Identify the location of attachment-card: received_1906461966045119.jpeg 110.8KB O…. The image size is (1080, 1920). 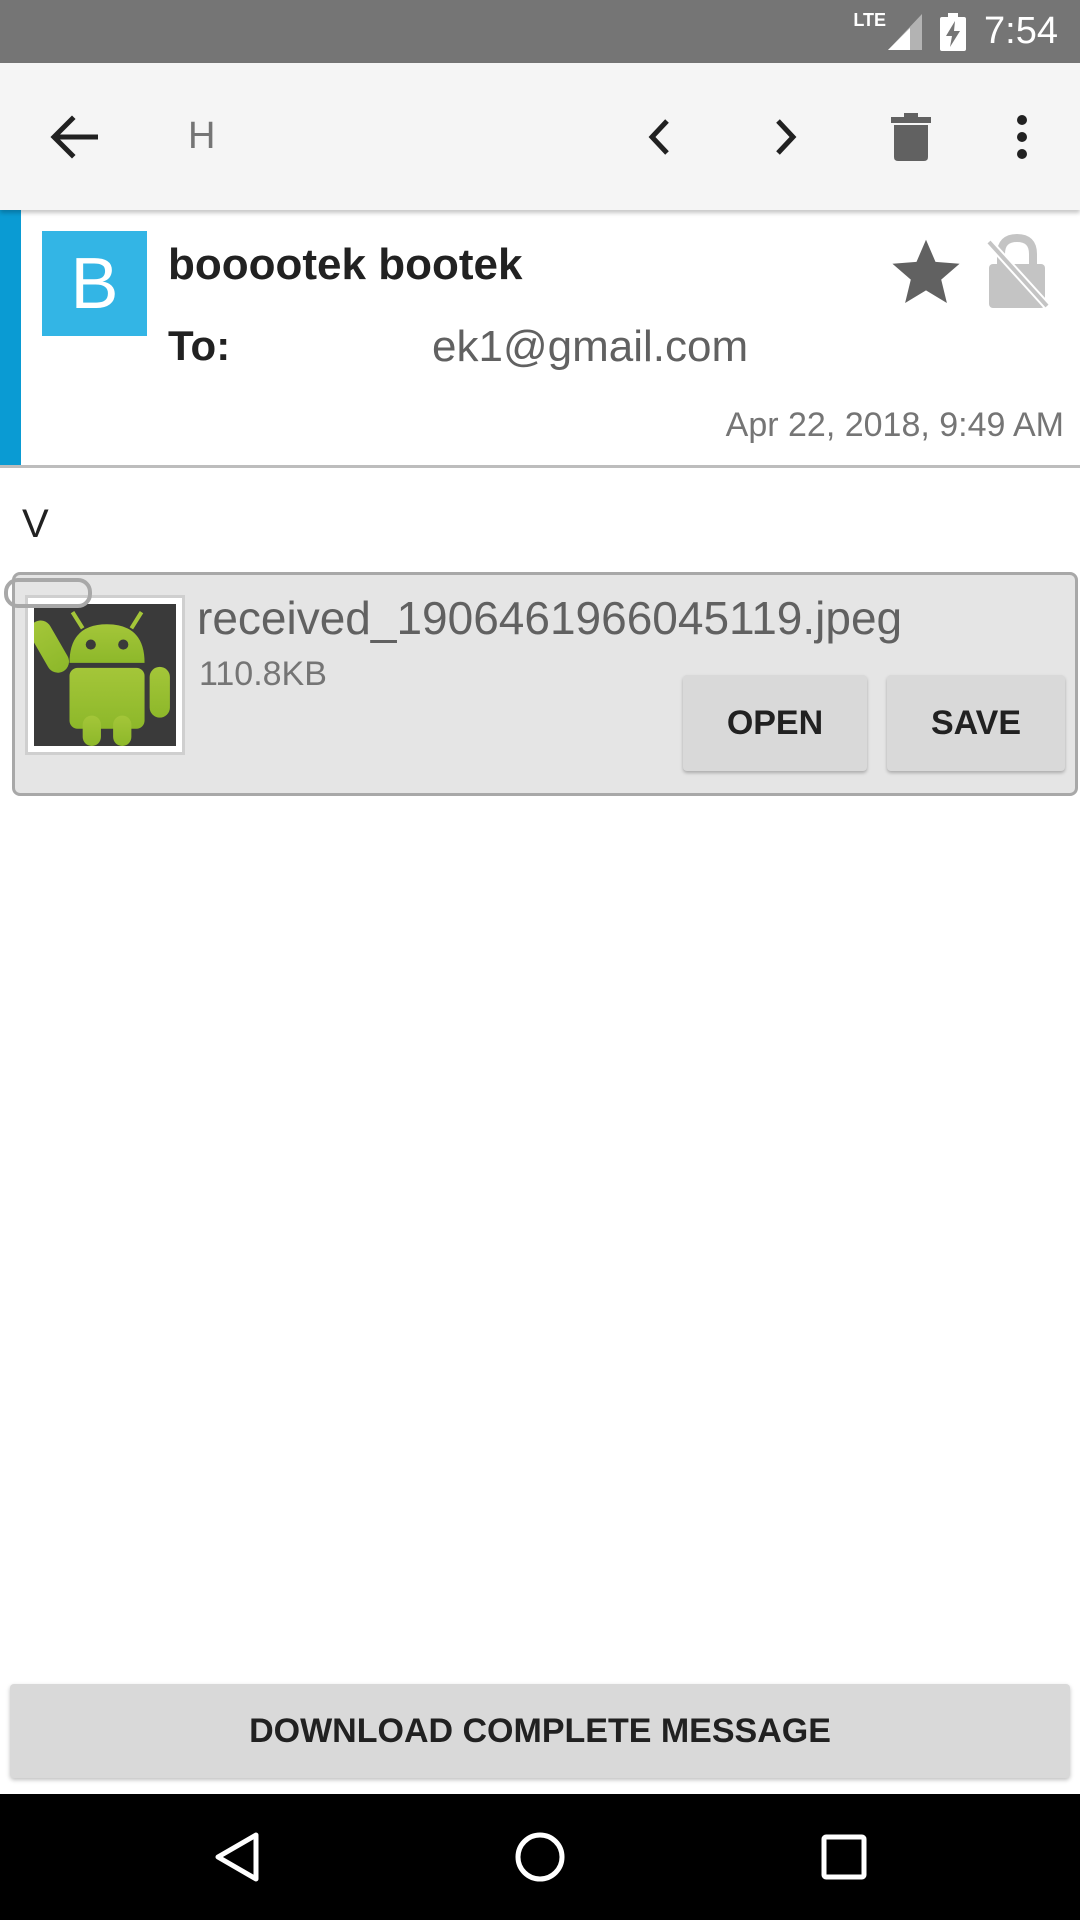
(545, 684).